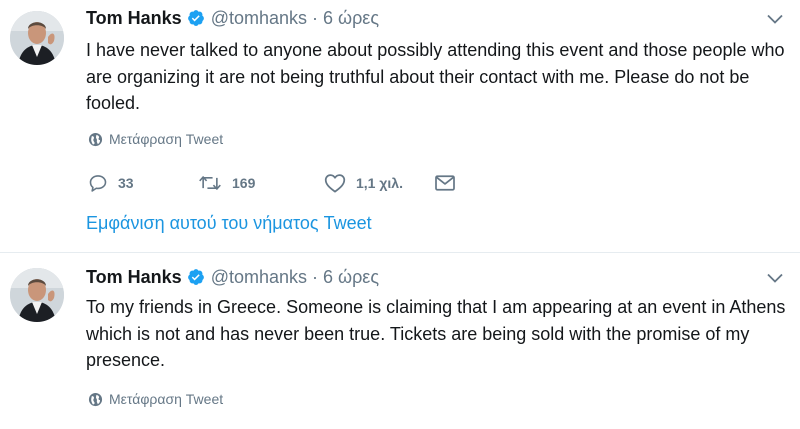  What do you see at coordinates (229, 223) in the screenshot?
I see `show-thread-link: Εμφάνιση αυτού του νήματος Tweet` at bounding box center [229, 223].